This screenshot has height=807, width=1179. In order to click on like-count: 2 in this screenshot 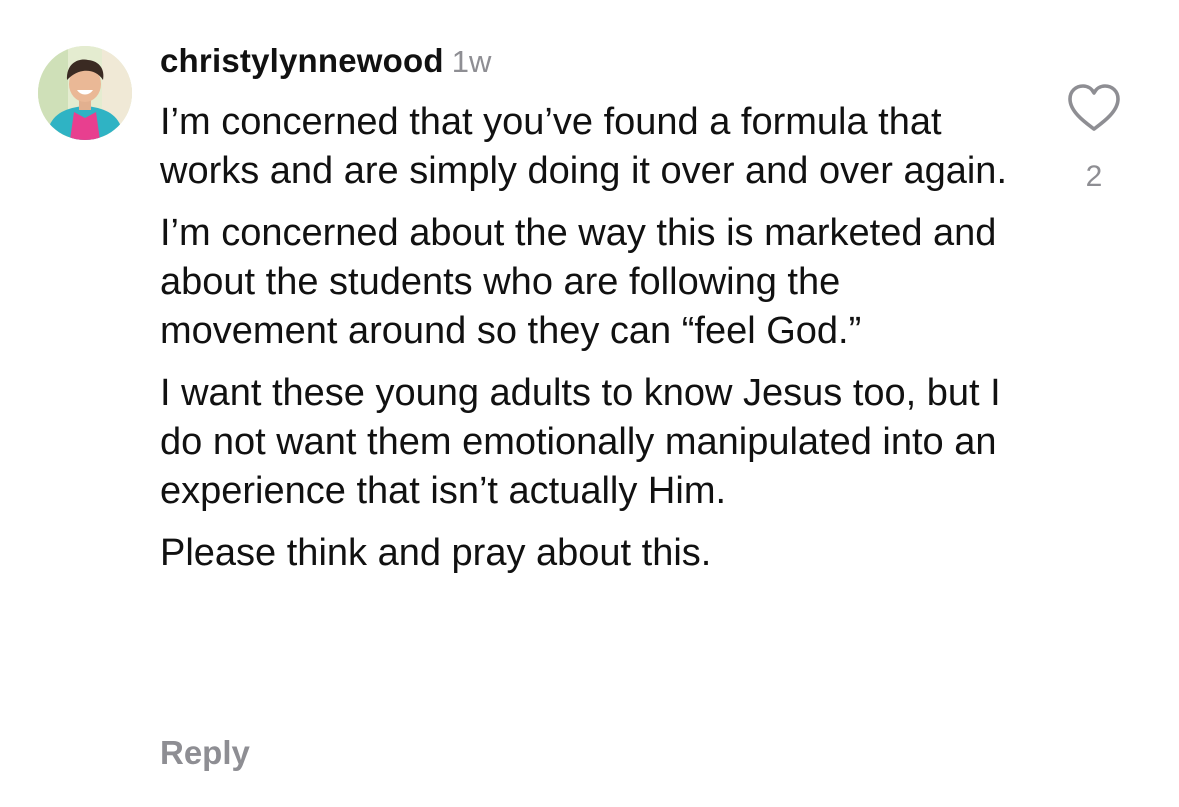, I will do `click(1094, 176)`.